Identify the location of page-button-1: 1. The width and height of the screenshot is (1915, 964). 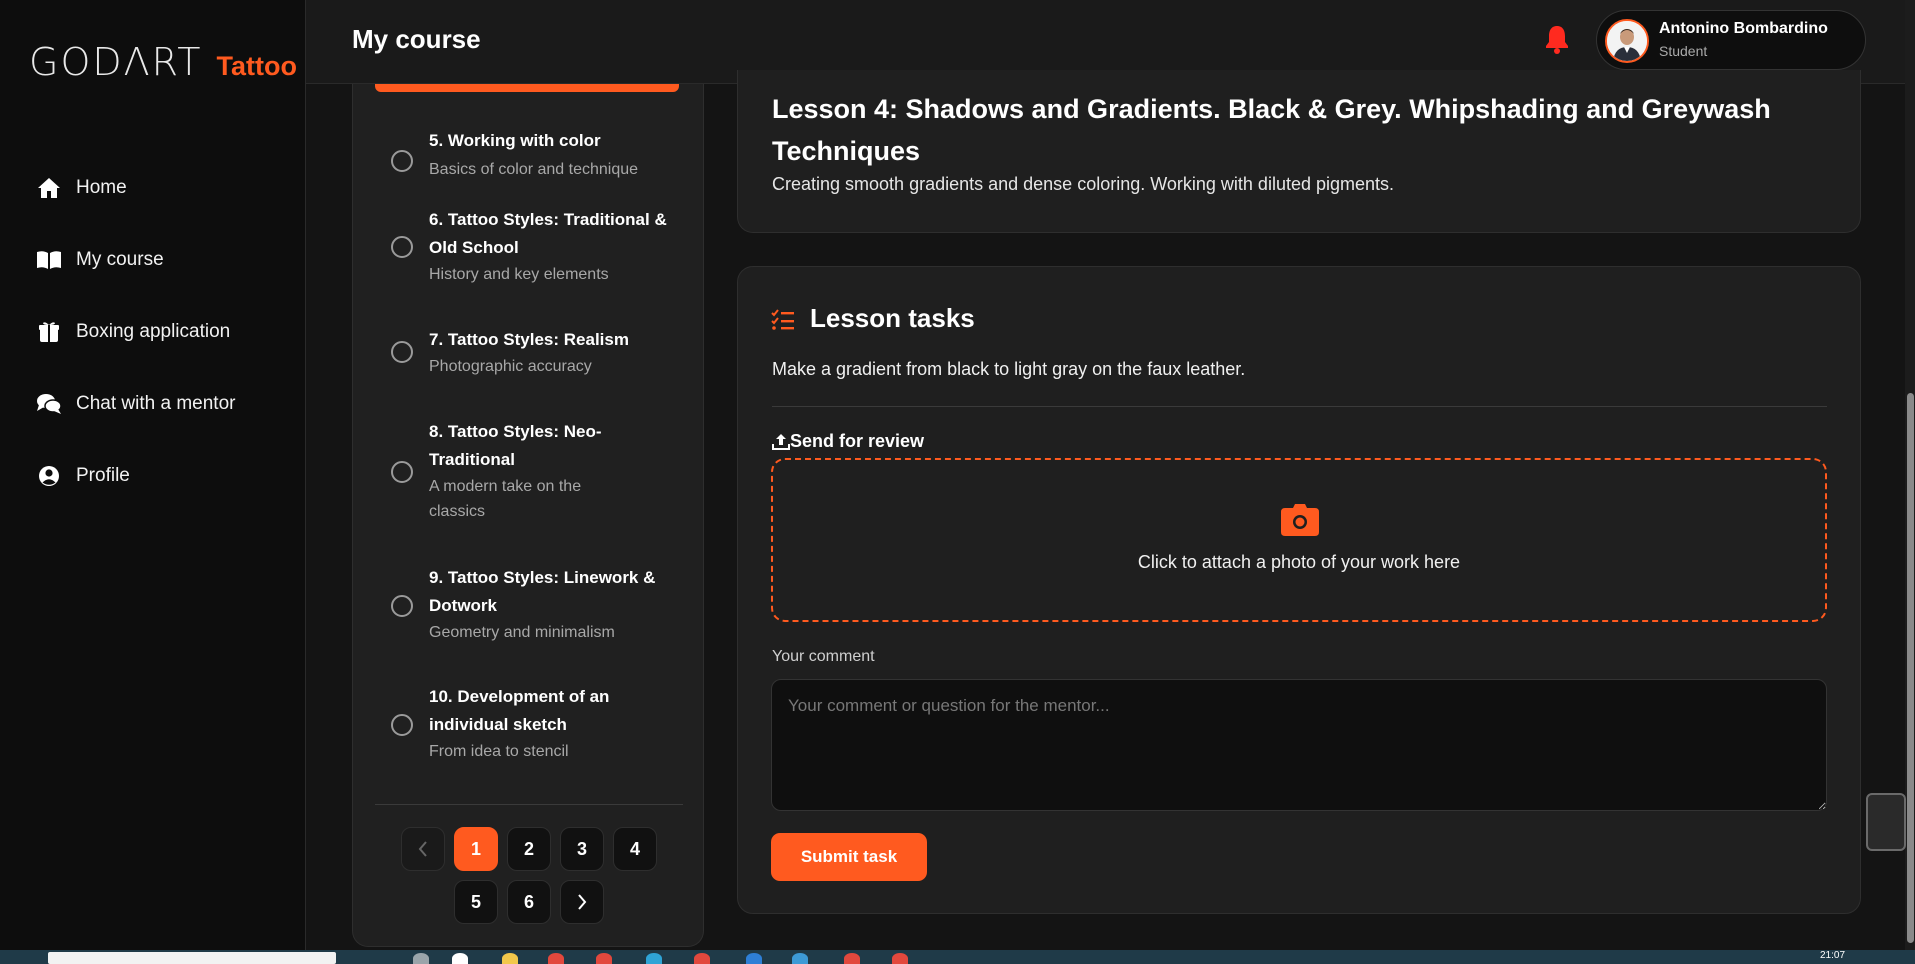
(476, 849).